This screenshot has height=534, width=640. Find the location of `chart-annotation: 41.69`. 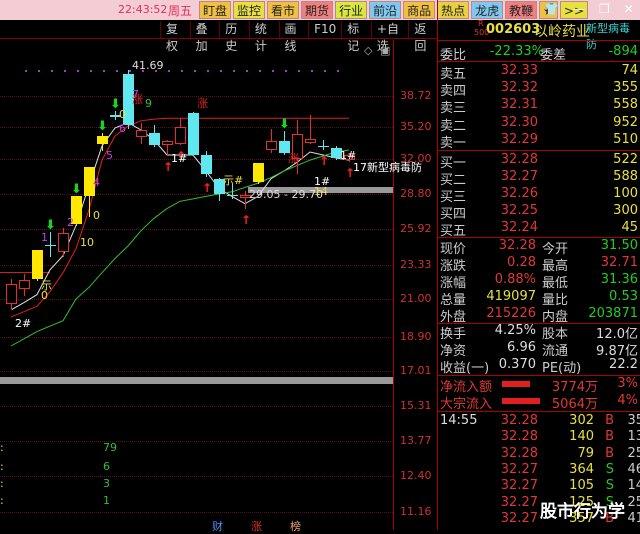

chart-annotation: 41.69 is located at coordinates (148, 66).